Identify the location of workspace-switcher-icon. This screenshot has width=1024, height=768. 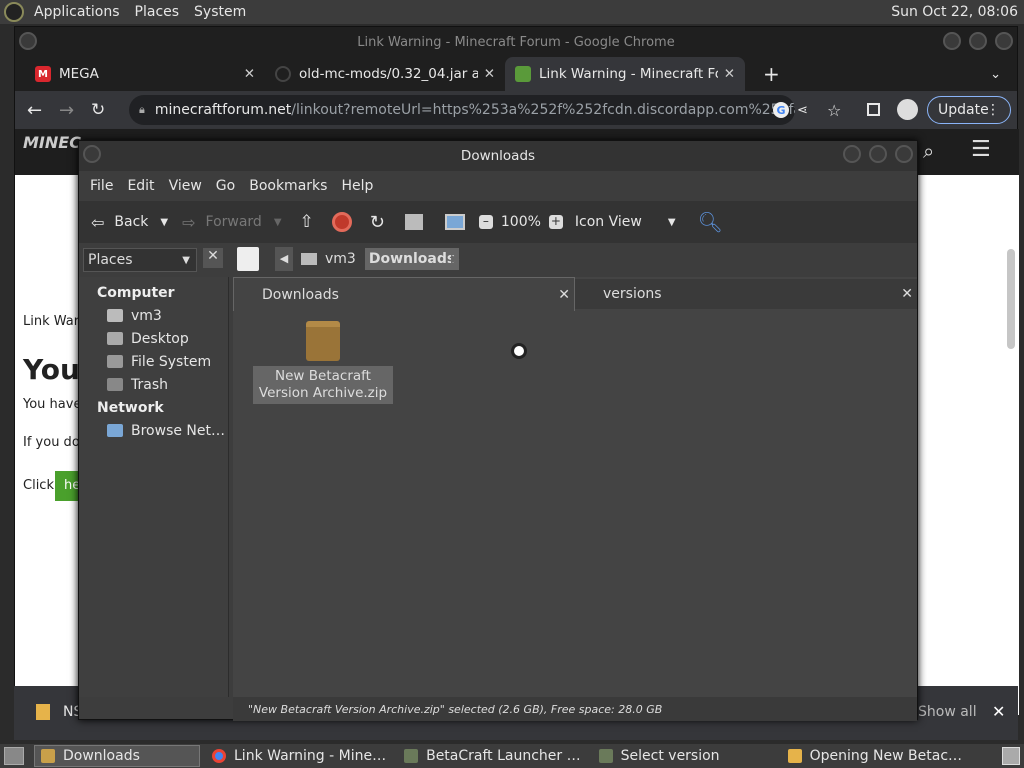
(1011, 756).